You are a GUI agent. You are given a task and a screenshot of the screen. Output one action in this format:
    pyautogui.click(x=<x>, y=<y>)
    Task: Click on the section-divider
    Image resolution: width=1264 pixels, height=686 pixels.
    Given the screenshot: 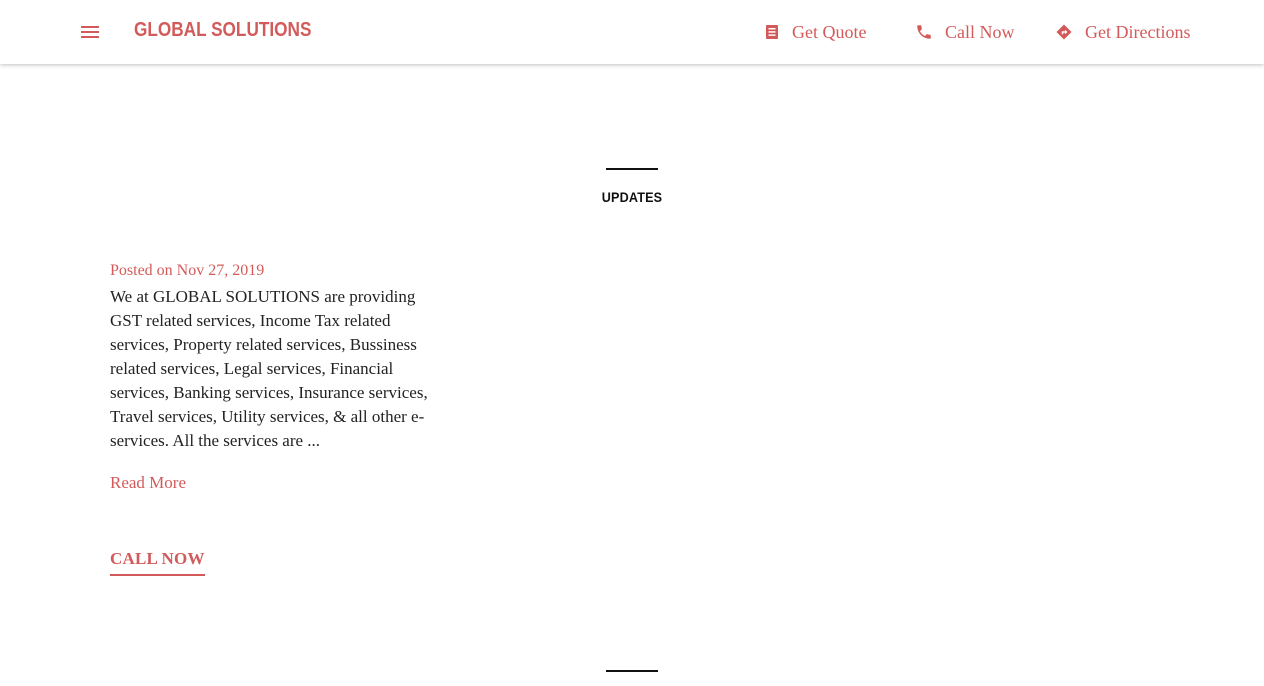 What is the action you would take?
    pyautogui.click(x=632, y=169)
    